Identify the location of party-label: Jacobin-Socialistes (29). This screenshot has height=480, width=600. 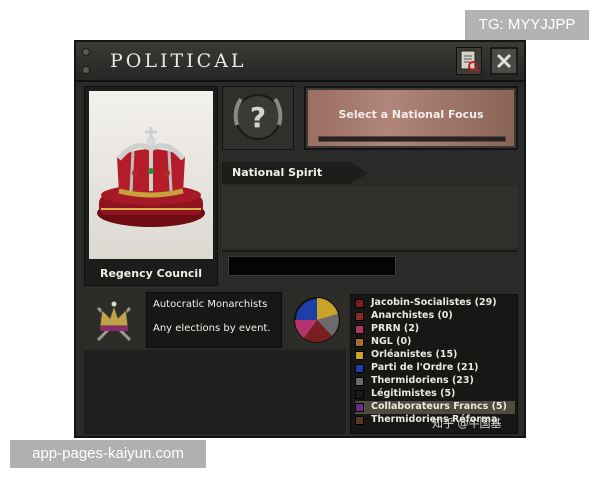
(434, 302).